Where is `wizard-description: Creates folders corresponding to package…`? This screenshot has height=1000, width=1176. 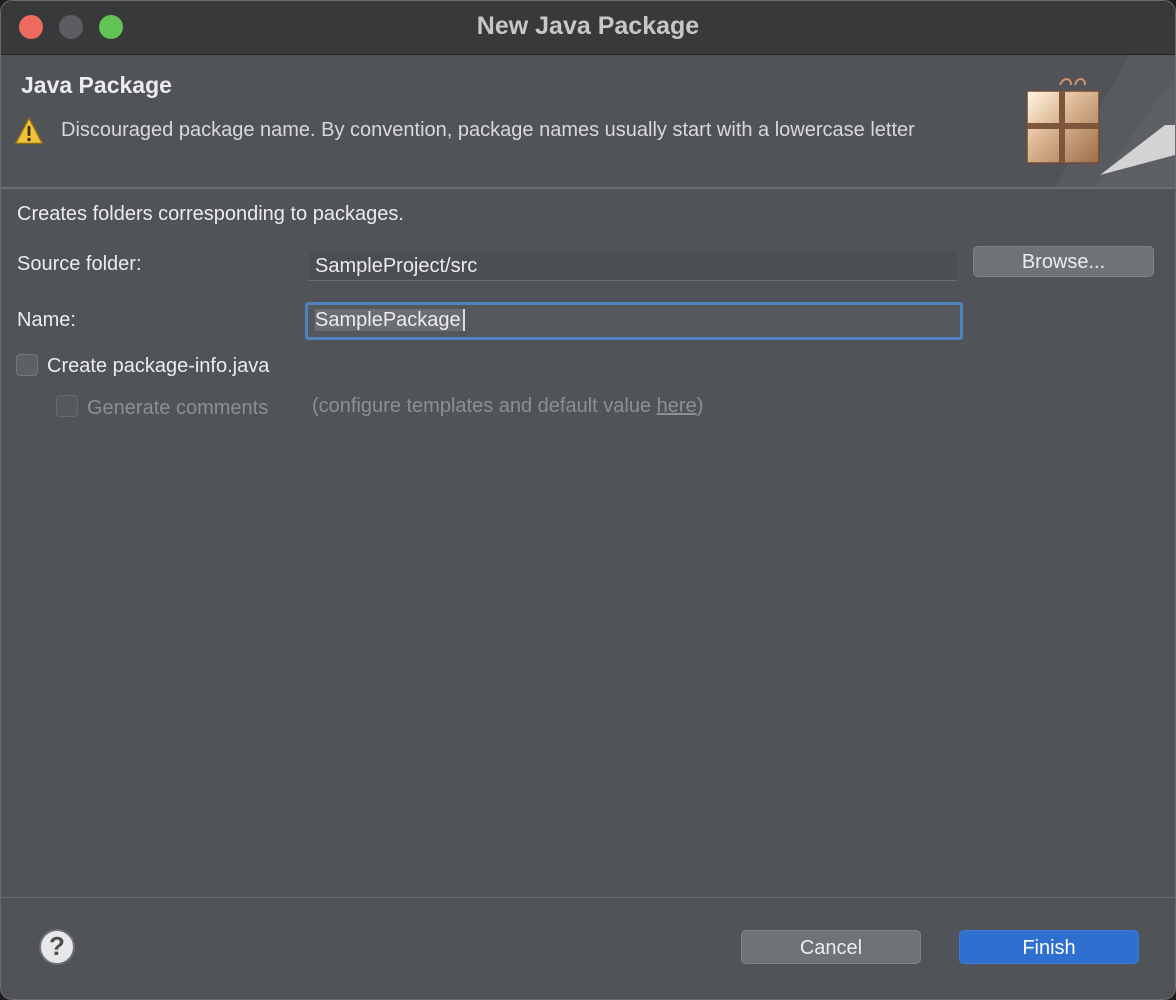 wizard-description: Creates folders corresponding to package… is located at coordinates (210, 214).